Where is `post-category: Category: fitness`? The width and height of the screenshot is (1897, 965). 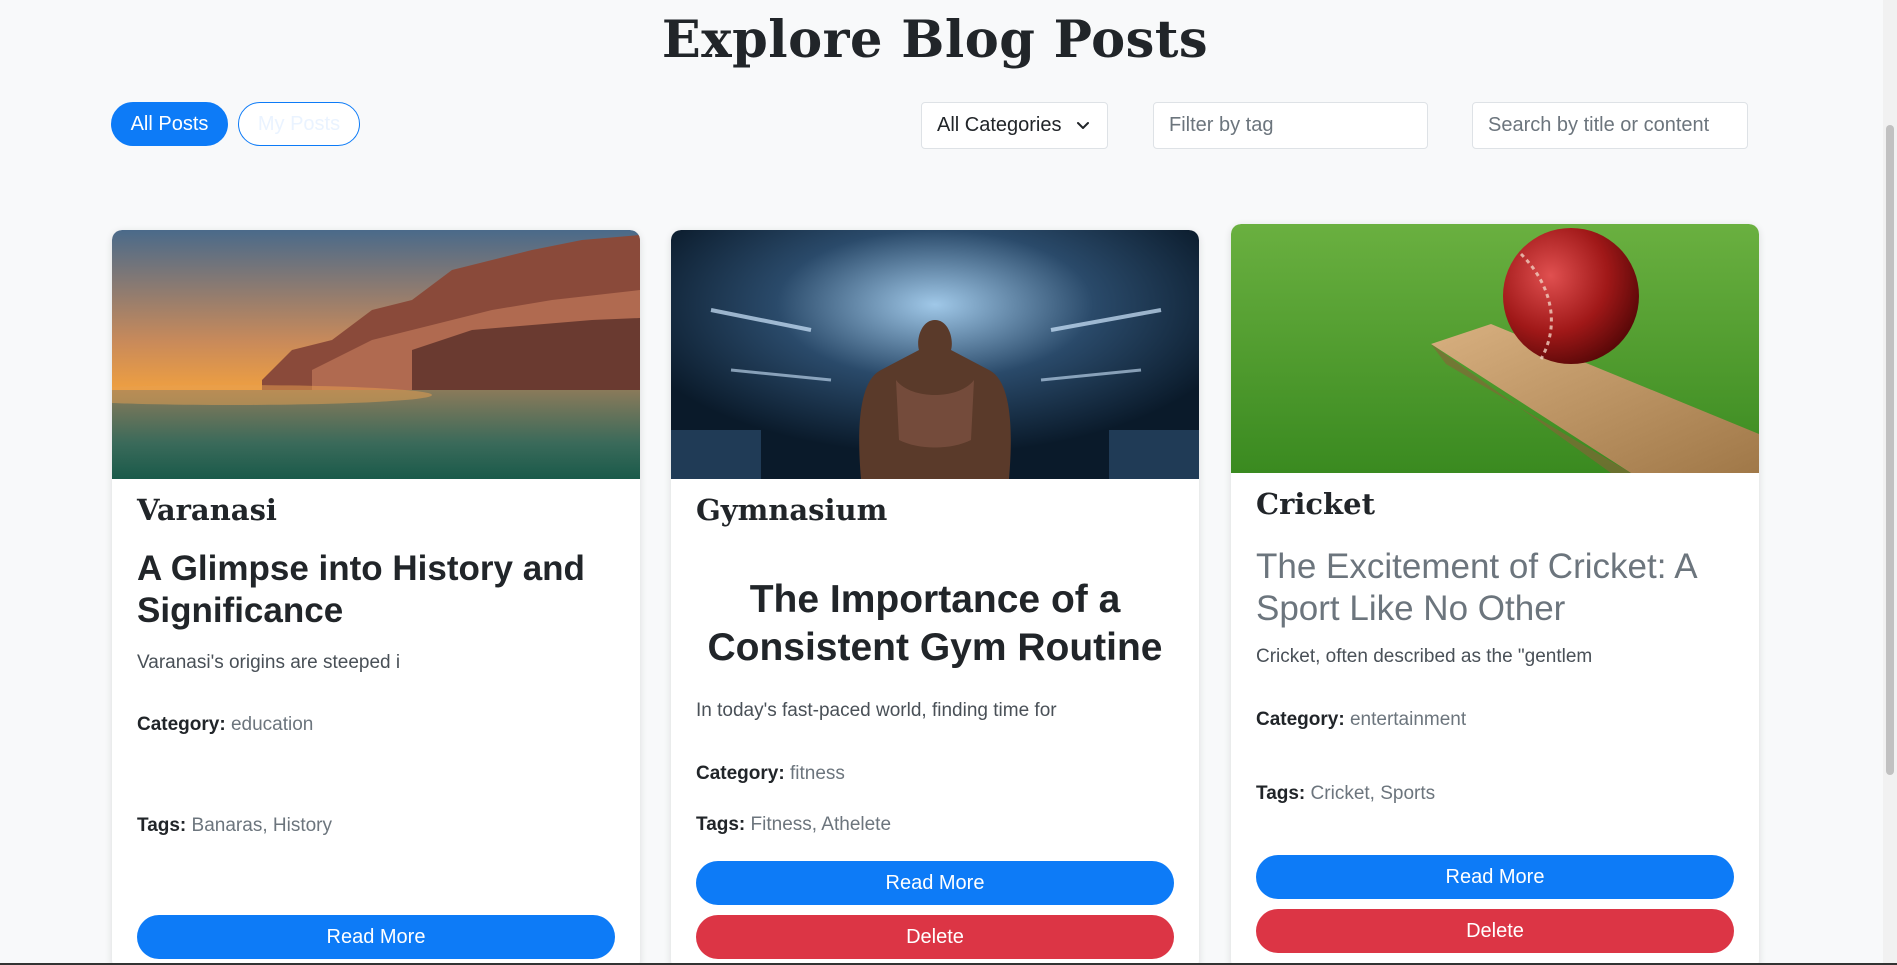 post-category: Category: fitness is located at coordinates (770, 774).